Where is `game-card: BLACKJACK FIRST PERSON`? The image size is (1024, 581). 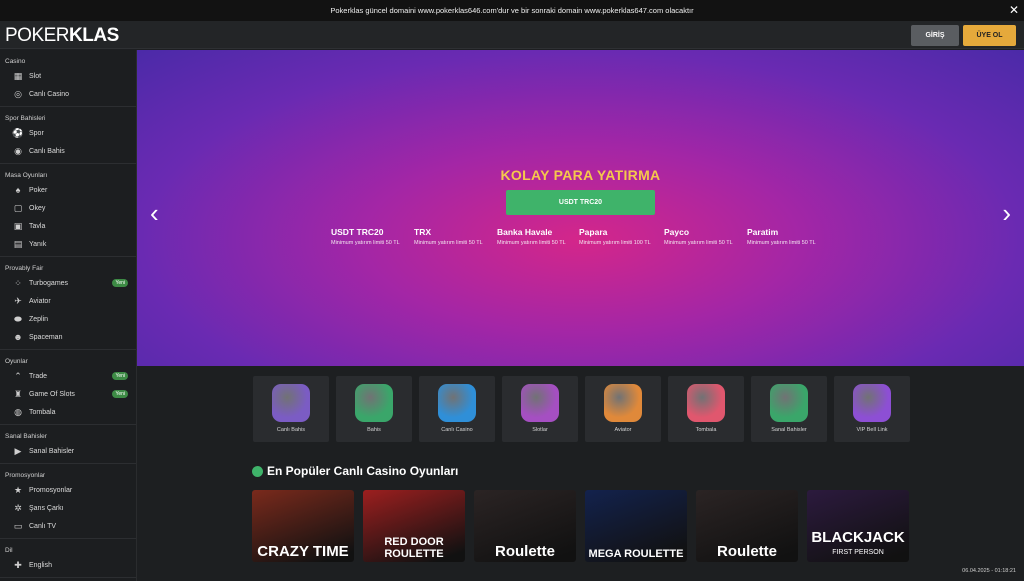 game-card: BLACKJACK FIRST PERSON is located at coordinates (858, 526).